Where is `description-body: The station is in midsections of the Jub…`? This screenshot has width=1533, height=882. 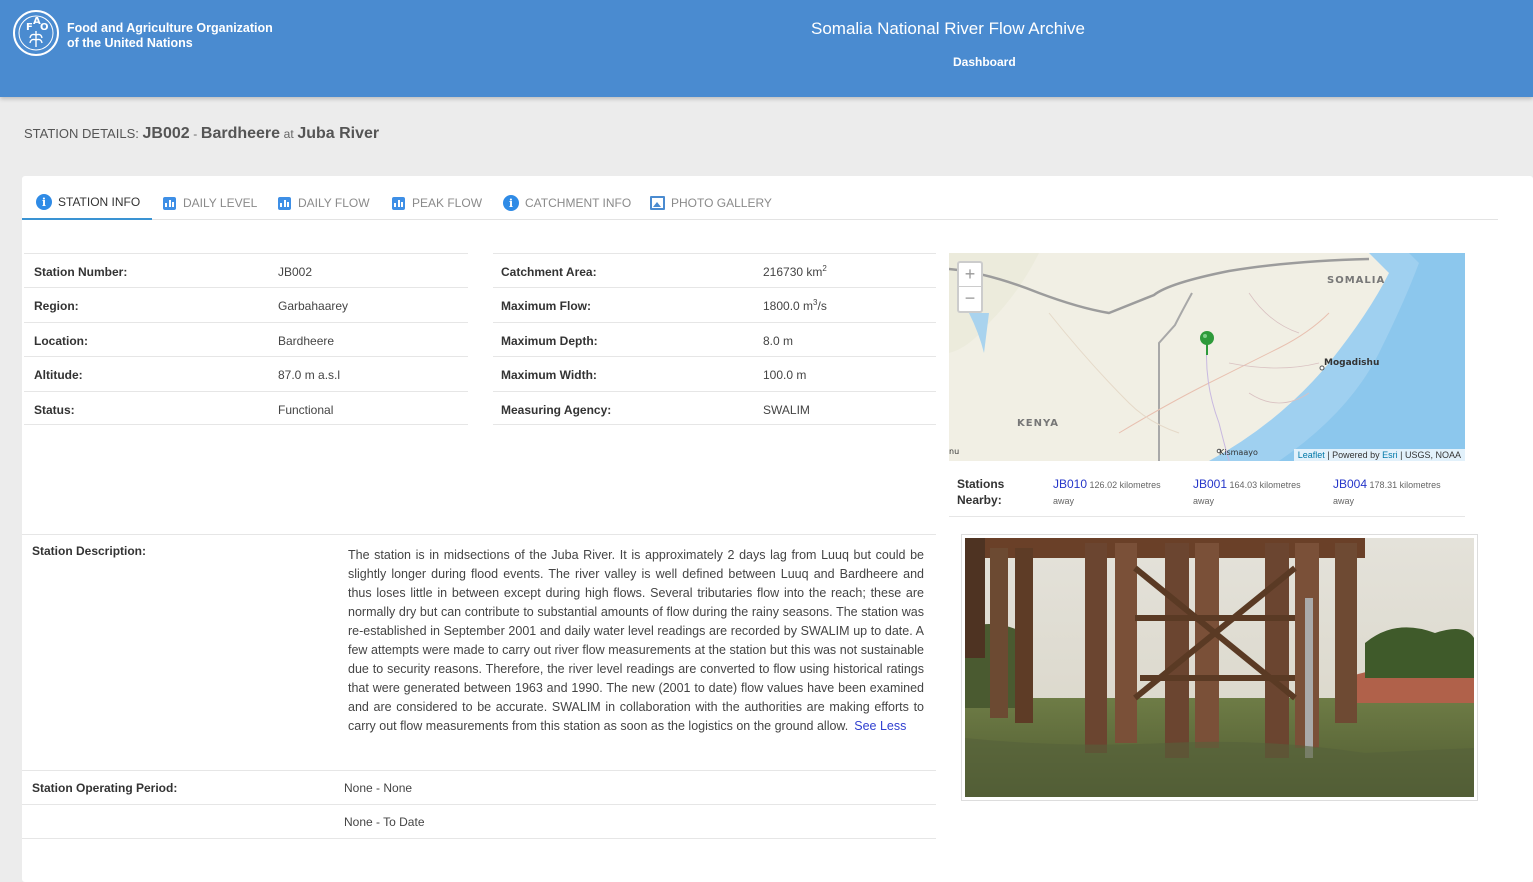 description-body: The station is in midsections of the Jub… is located at coordinates (636, 640).